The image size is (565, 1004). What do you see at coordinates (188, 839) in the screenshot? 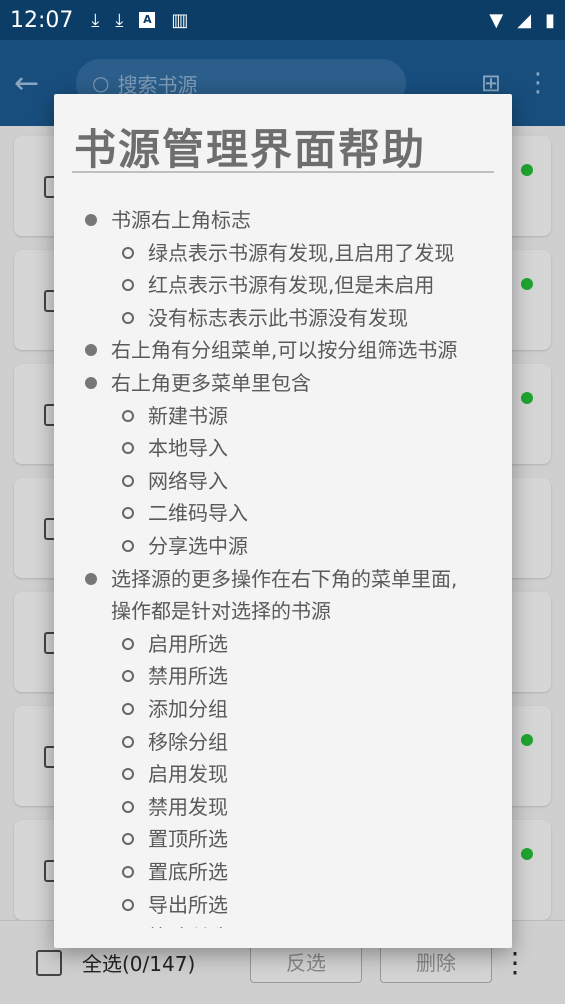
I see `help-item: 置顶所选` at bounding box center [188, 839].